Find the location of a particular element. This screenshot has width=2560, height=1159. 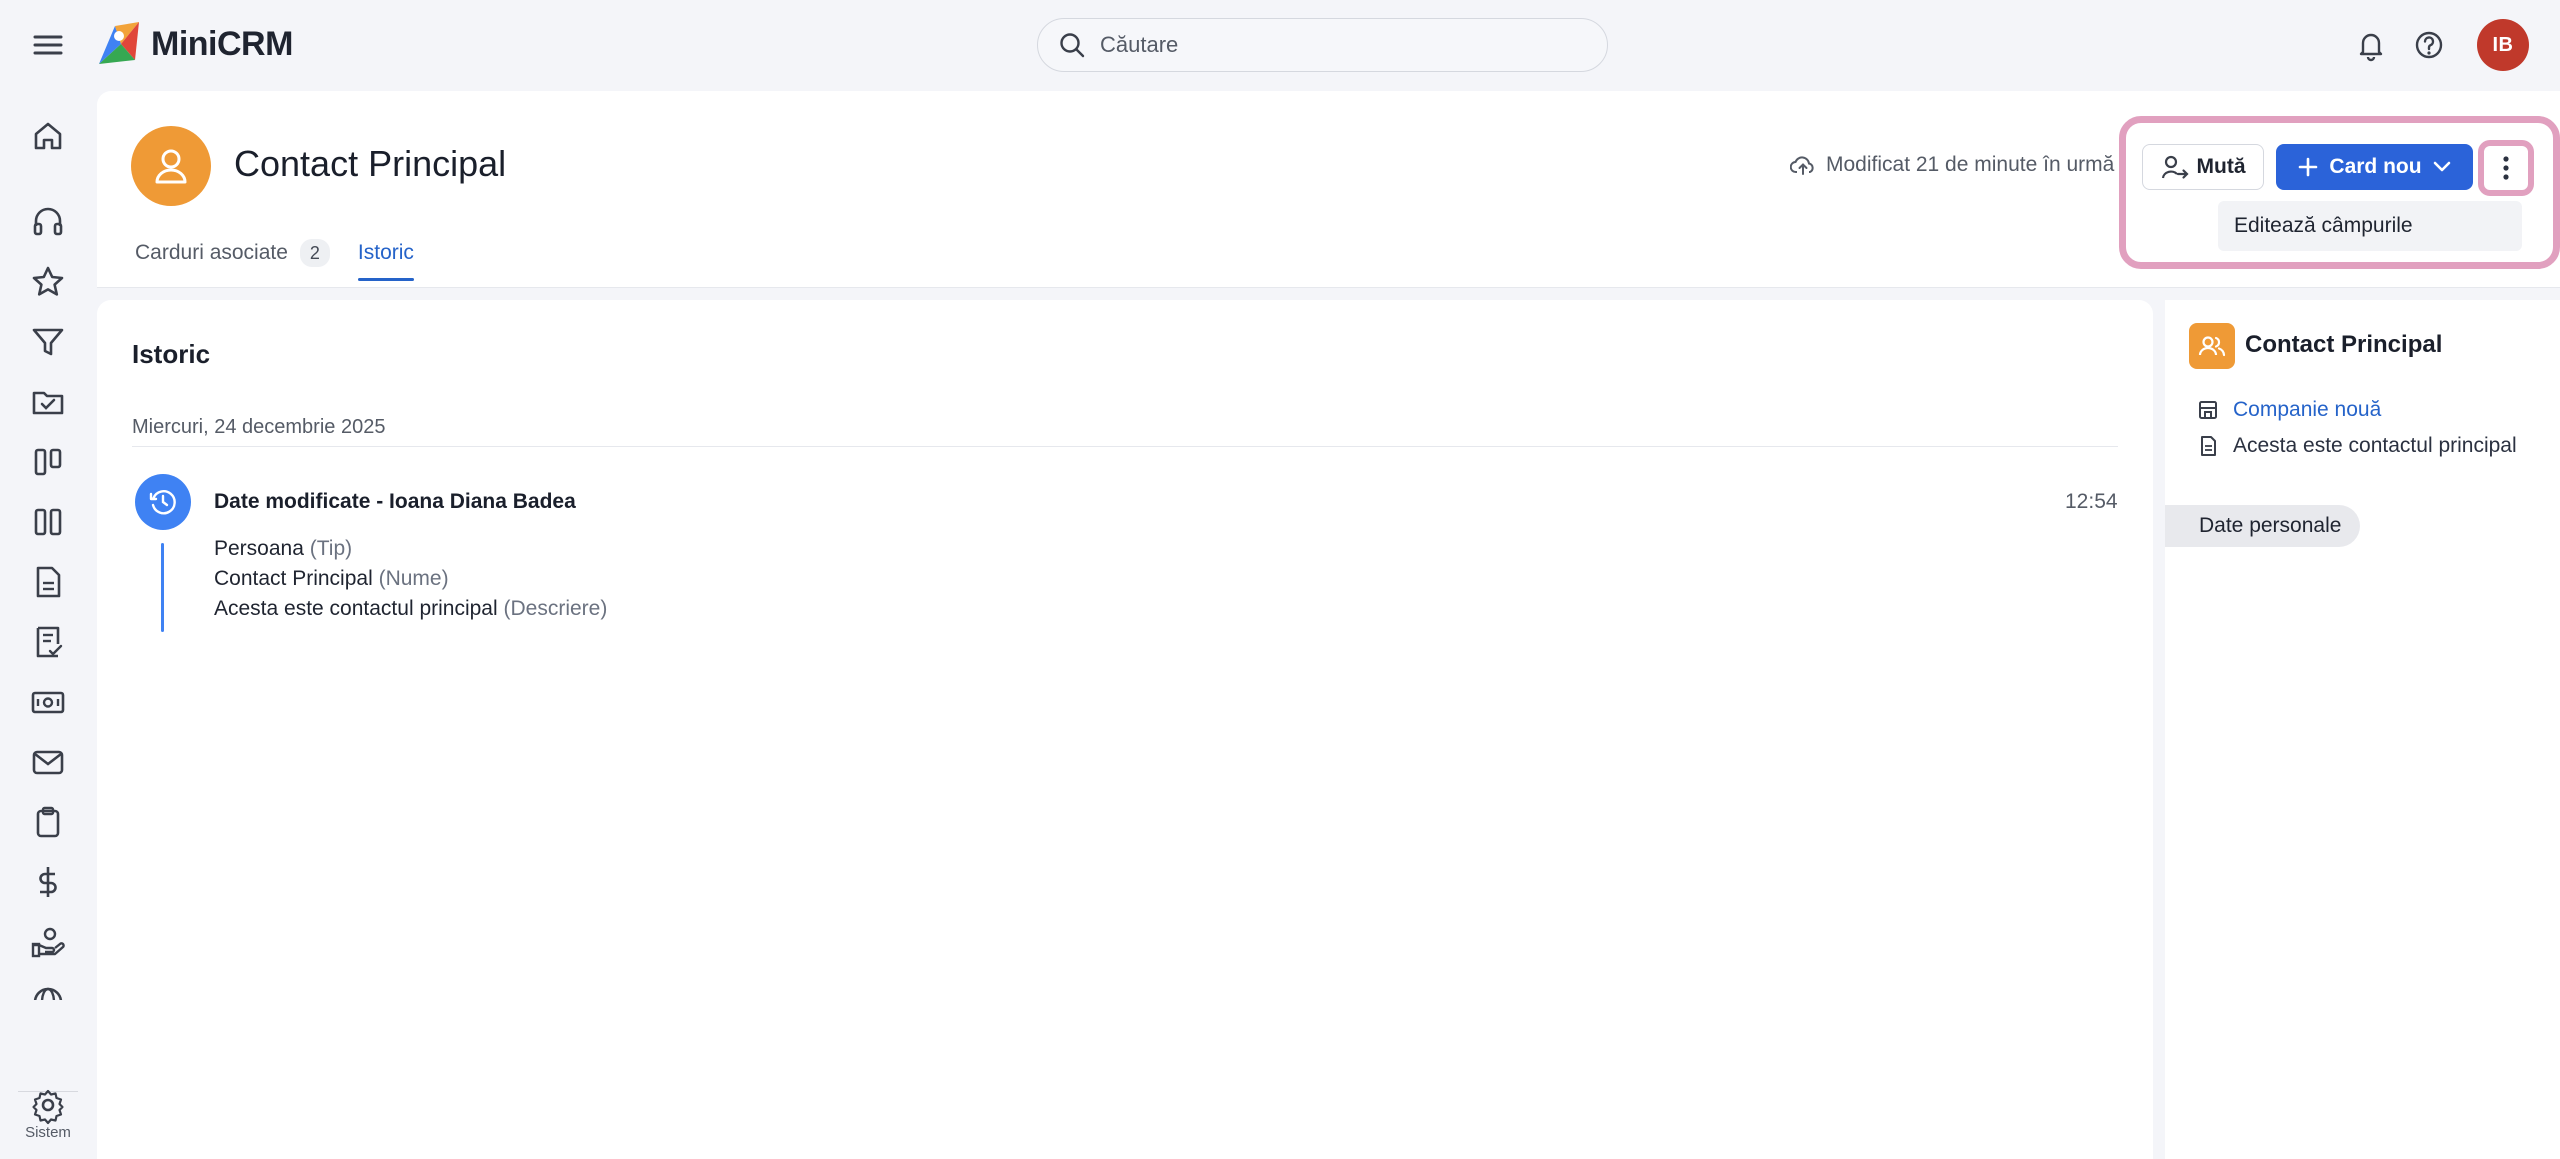

contact-type-badge is located at coordinates (2212, 346).